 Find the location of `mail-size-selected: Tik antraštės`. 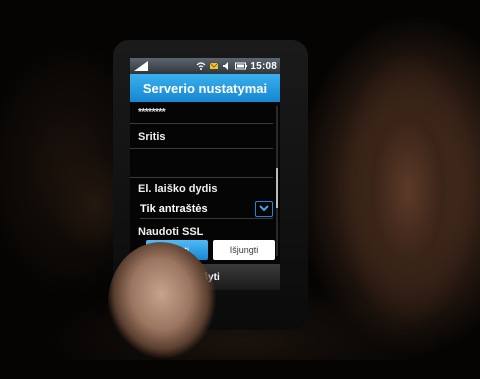

mail-size-selected: Tik antraštės is located at coordinates (174, 208).